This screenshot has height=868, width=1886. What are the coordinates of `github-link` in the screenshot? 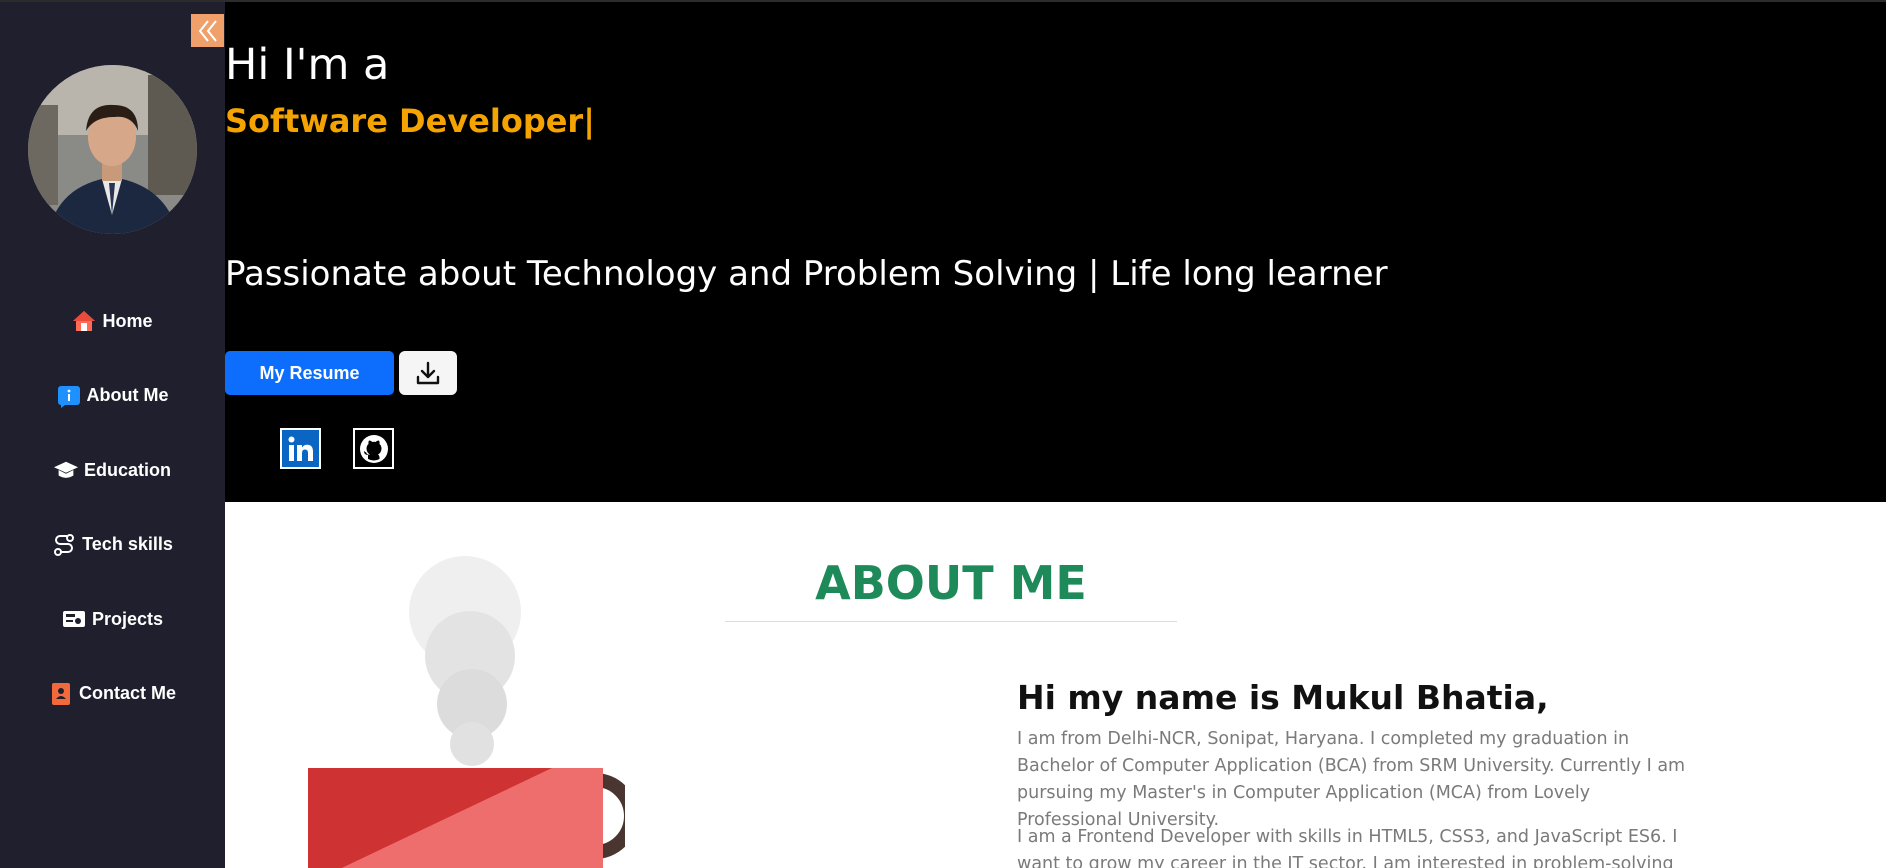 It's located at (373, 448).